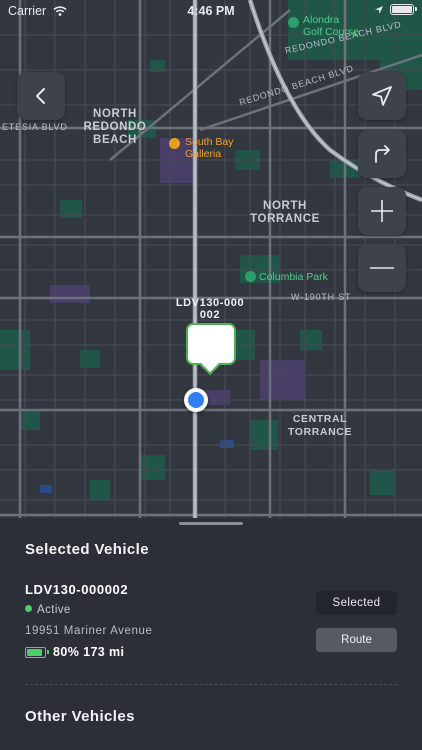 The image size is (422, 750). I want to click on zoom-out-button, so click(382, 268).